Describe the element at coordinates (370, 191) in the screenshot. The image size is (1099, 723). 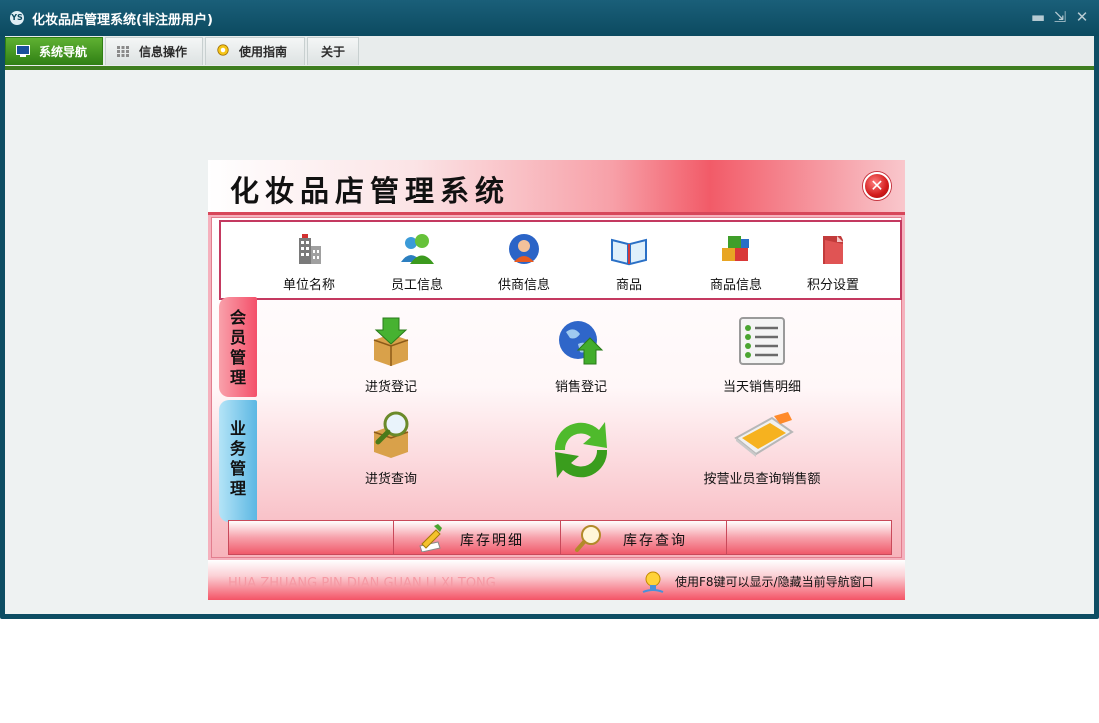
I see `panel-title: 化妆品店管理系统` at that location.